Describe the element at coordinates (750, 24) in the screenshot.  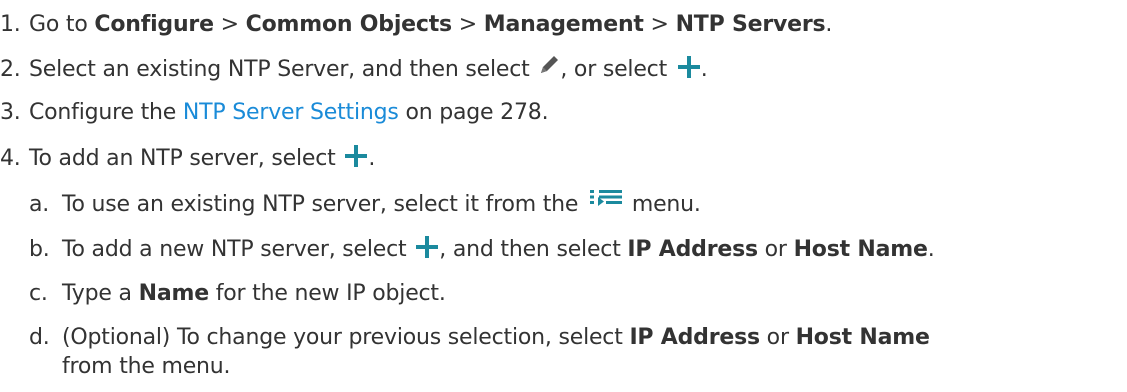
I see `menu-ntp-servers: NTP Servers` at that location.